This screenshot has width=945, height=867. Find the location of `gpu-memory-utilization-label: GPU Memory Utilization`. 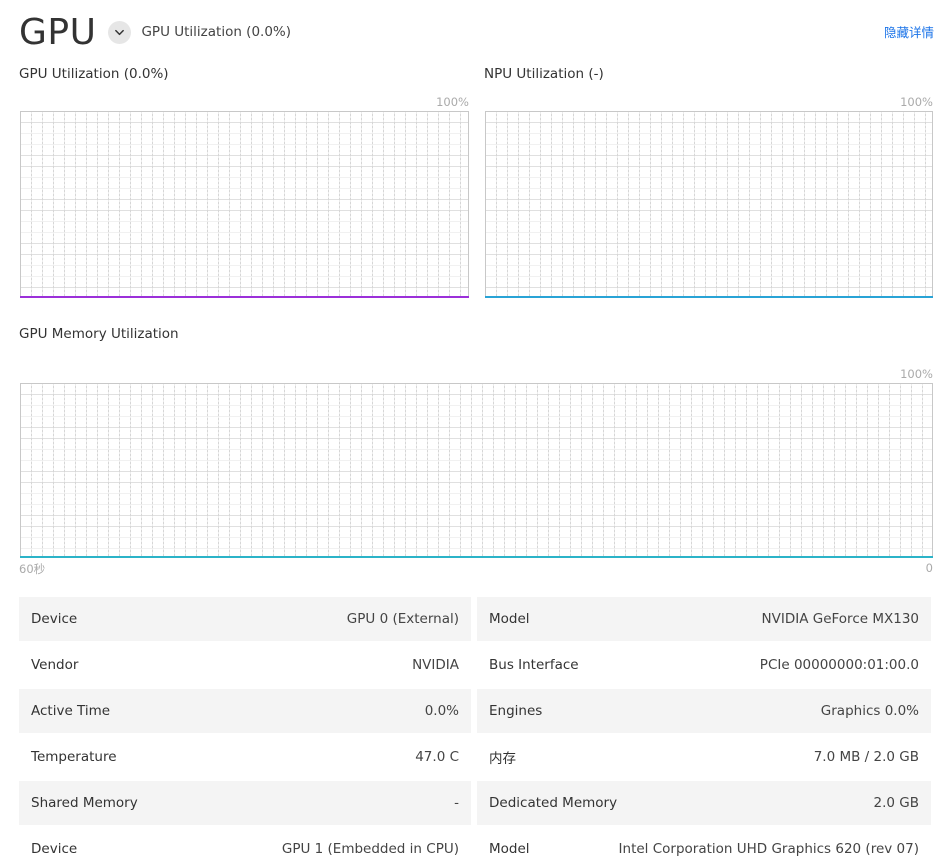

gpu-memory-utilization-label: GPU Memory Utilization is located at coordinates (99, 334).